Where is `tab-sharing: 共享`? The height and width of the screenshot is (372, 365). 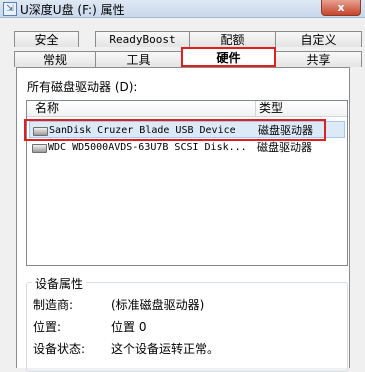
tab-sharing: 共享 is located at coordinates (318, 59).